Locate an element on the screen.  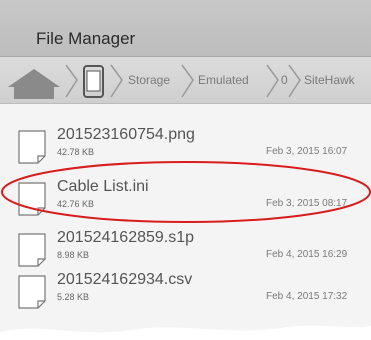
file-name: 201524162859.s1p is located at coordinates (126, 237).